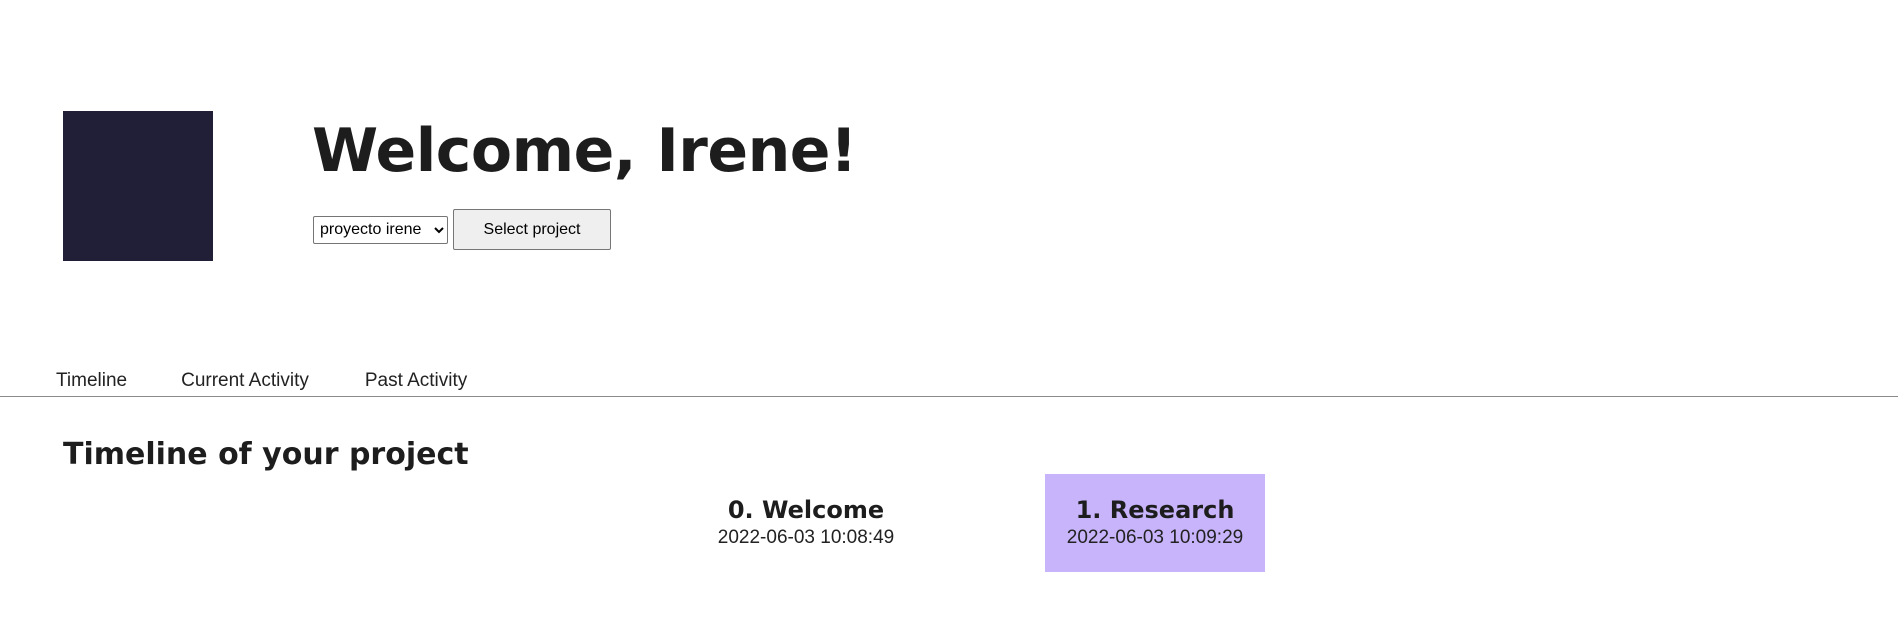  I want to click on stage-date: 2022-06-03 10:09:29, so click(1155, 537).